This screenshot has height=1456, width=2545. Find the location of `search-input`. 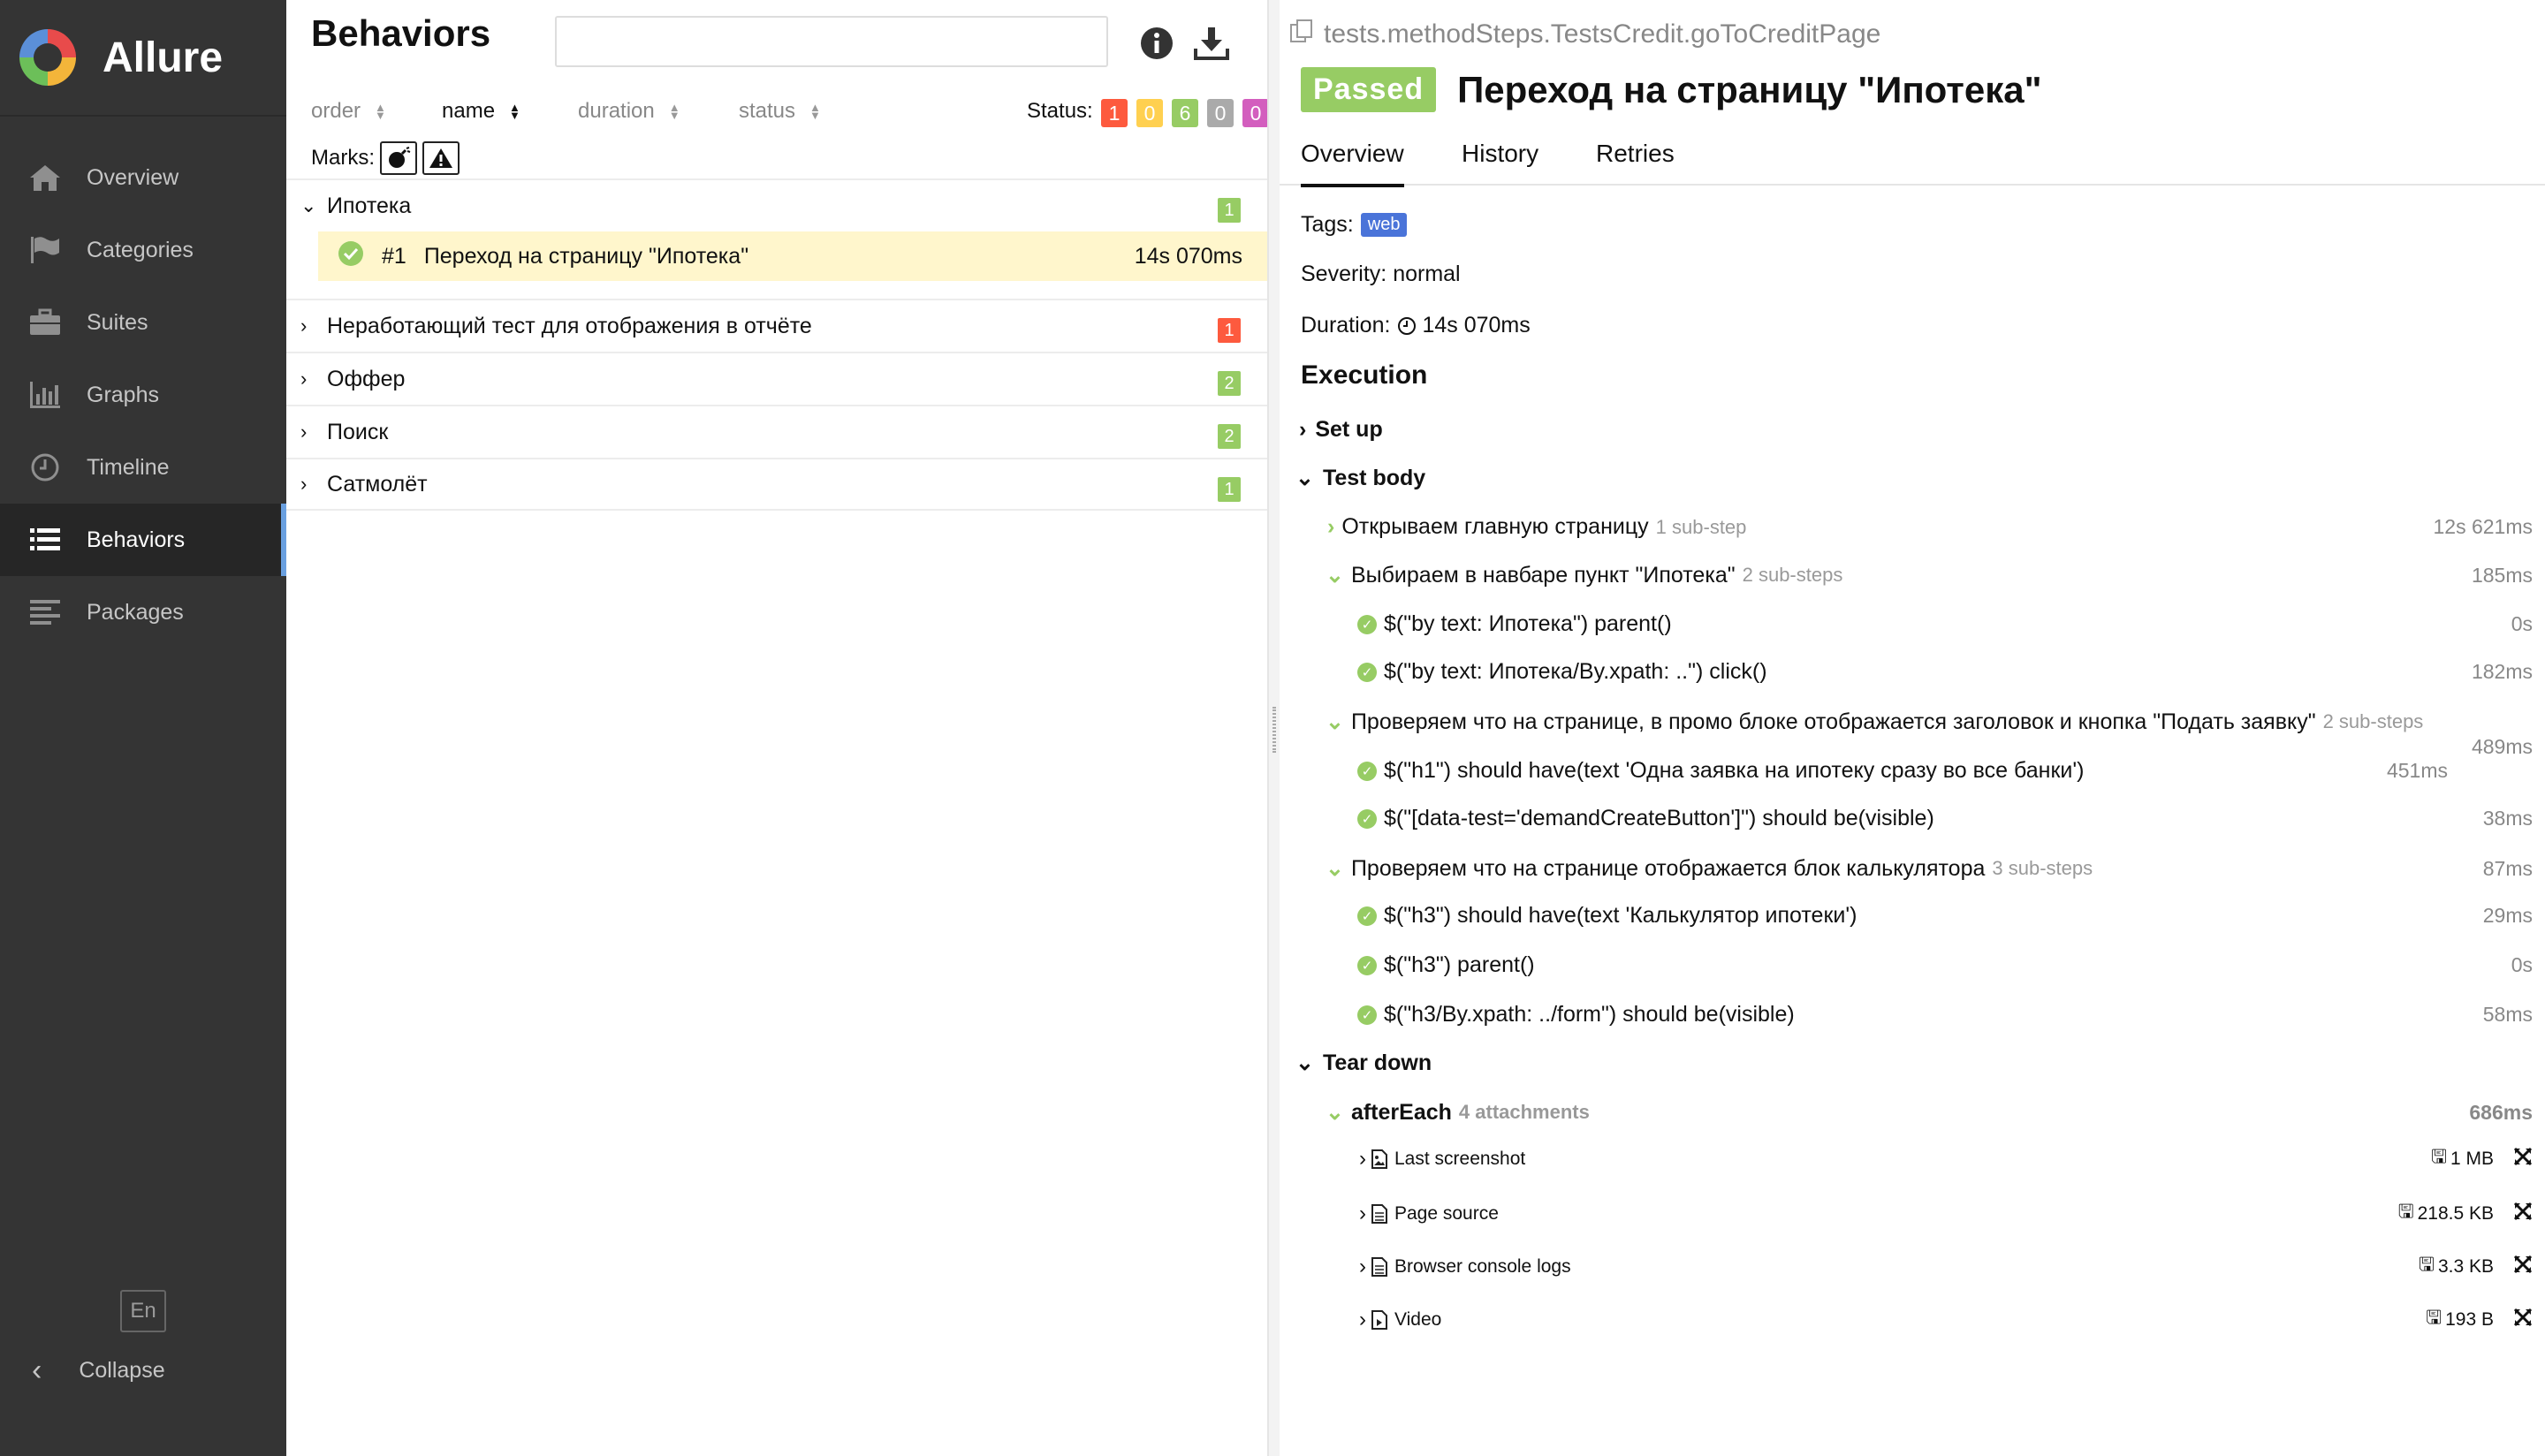

search-input is located at coordinates (831, 42).